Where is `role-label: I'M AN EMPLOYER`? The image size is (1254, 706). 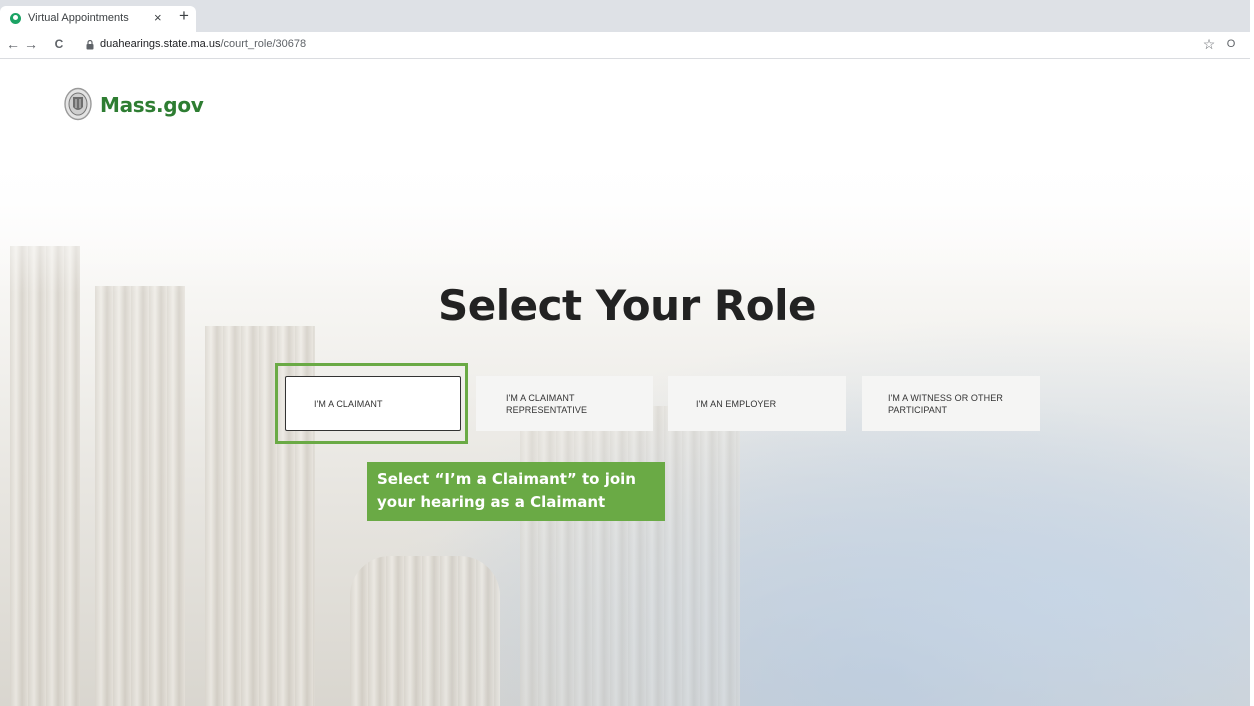 role-label: I'M AN EMPLOYER is located at coordinates (736, 403).